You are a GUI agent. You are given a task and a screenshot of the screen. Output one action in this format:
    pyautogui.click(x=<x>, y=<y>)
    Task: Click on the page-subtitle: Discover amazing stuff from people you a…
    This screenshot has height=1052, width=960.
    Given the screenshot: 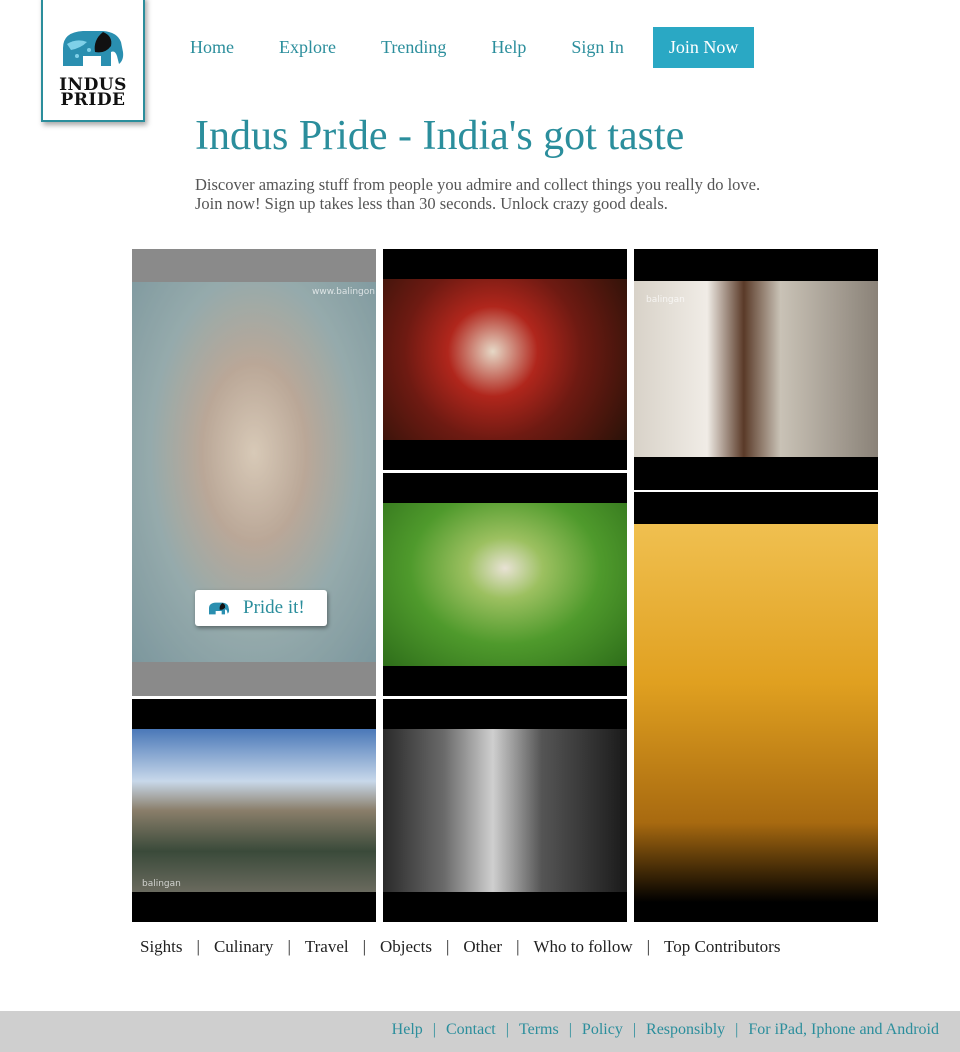 What is the action you would take?
    pyautogui.click(x=525, y=194)
    